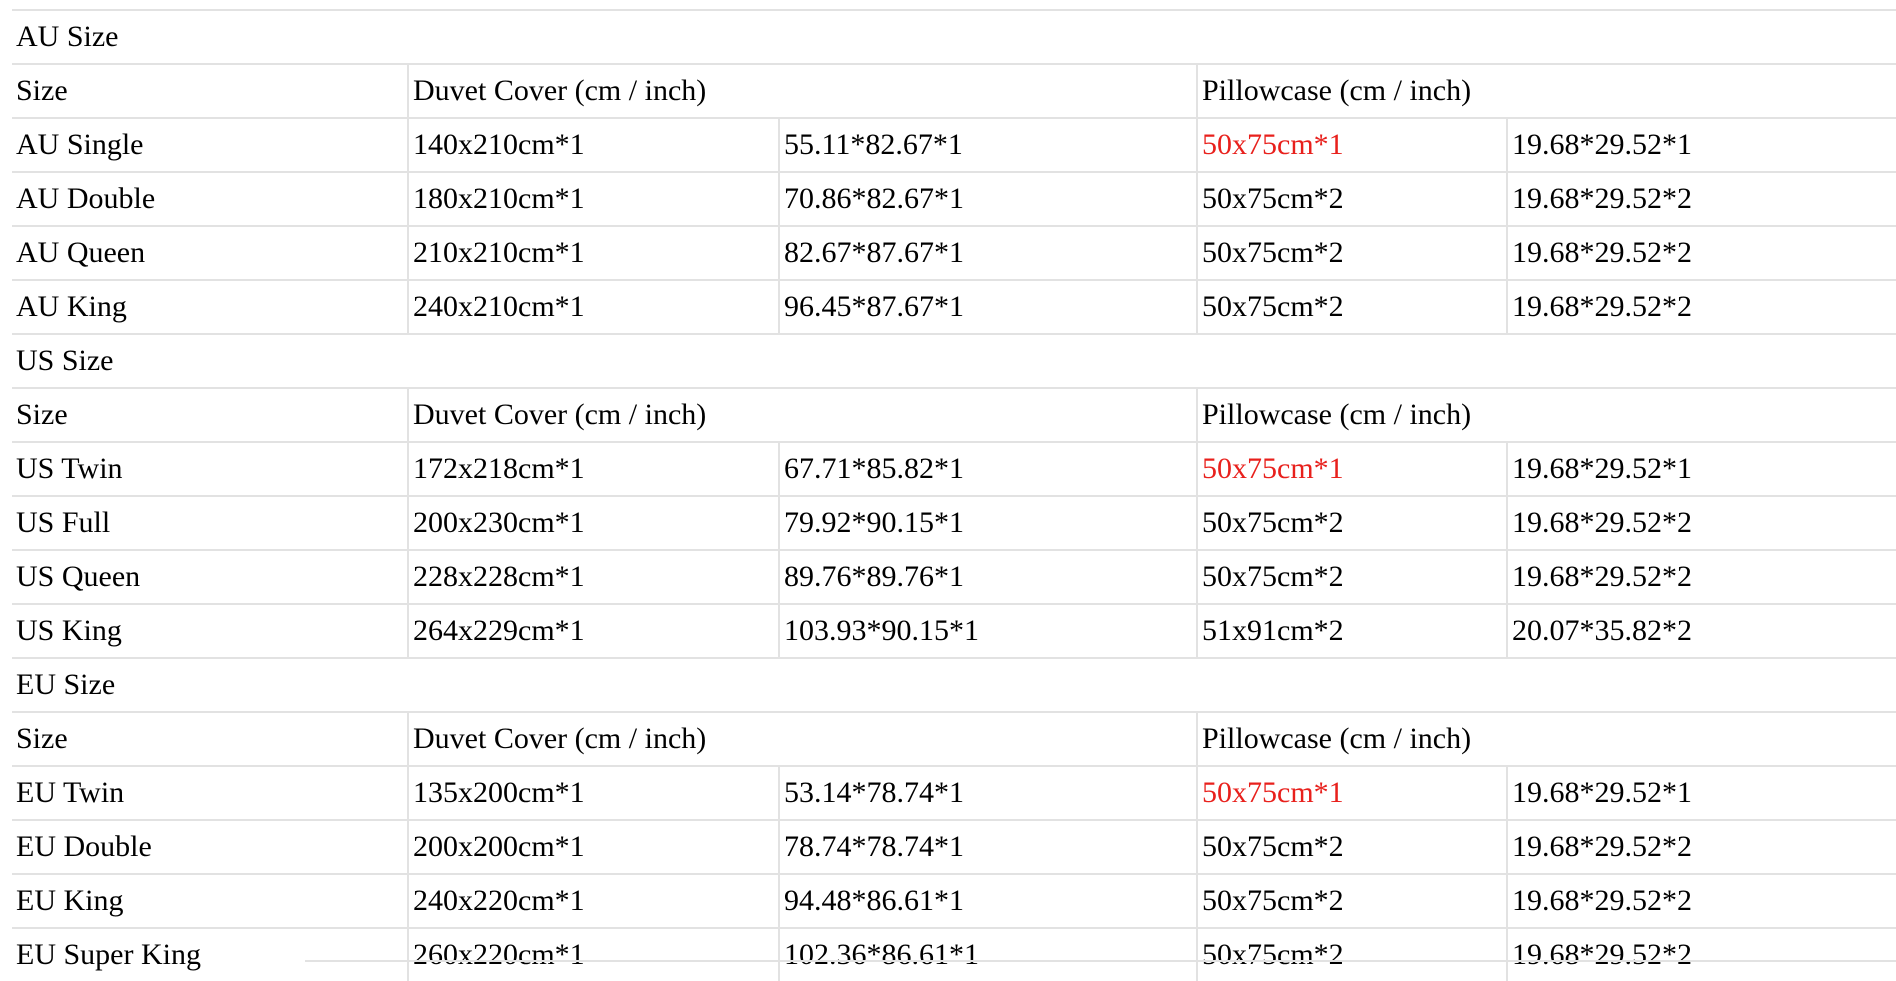 This screenshot has height=981, width=1896. What do you see at coordinates (210, 900) in the screenshot?
I see `size-name-cell: EU King` at bounding box center [210, 900].